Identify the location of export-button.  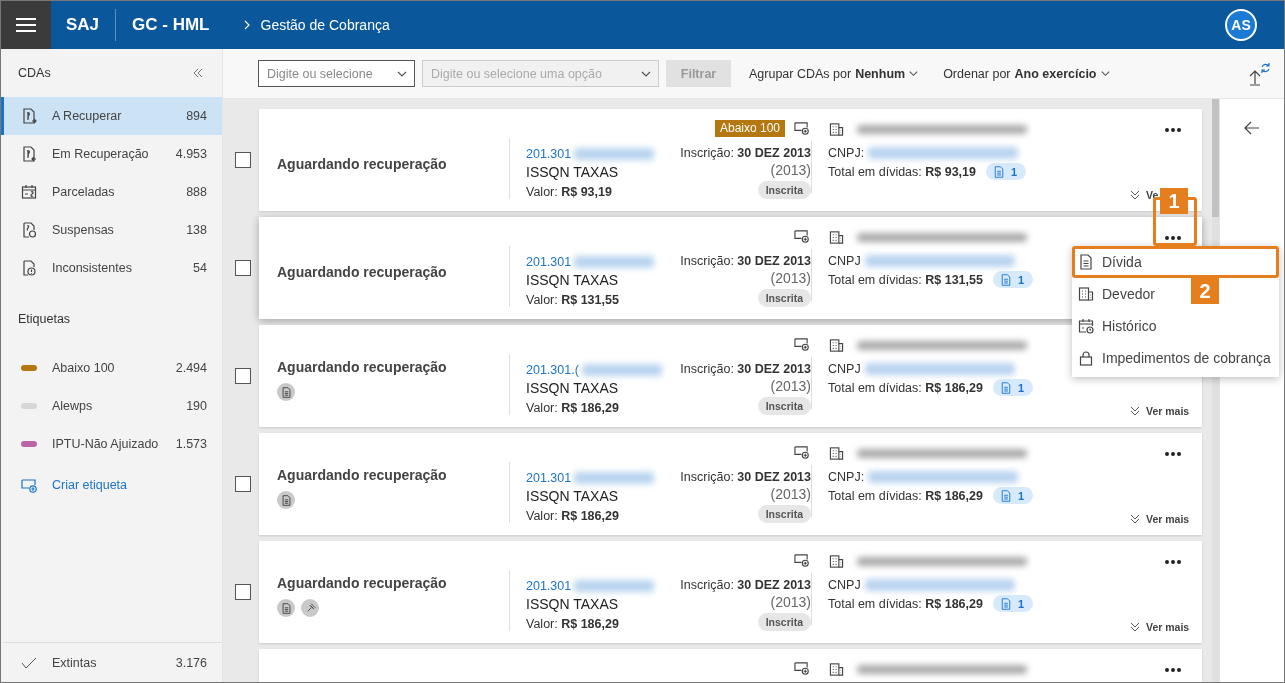
(1259, 73).